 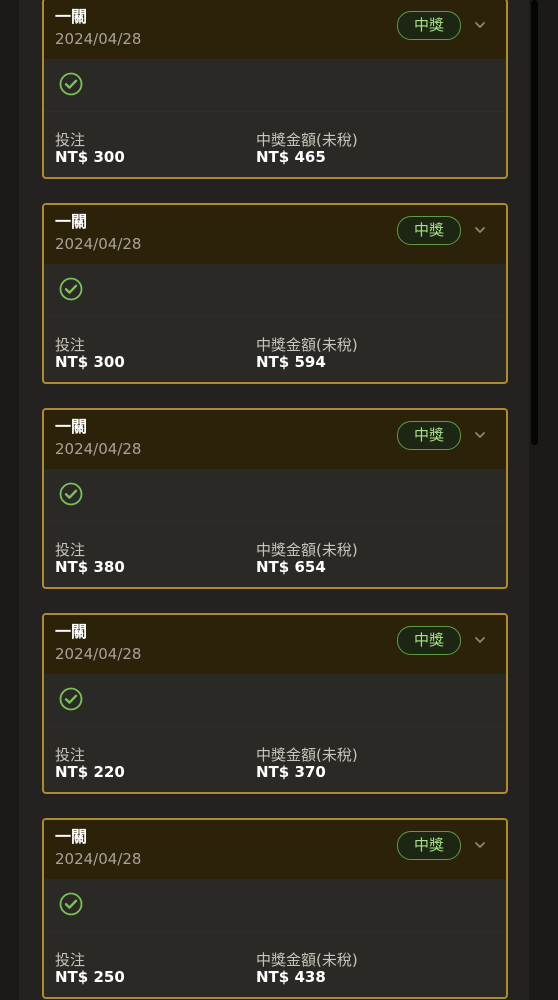 What do you see at coordinates (534, 222) in the screenshot?
I see `scrollbar-thumb` at bounding box center [534, 222].